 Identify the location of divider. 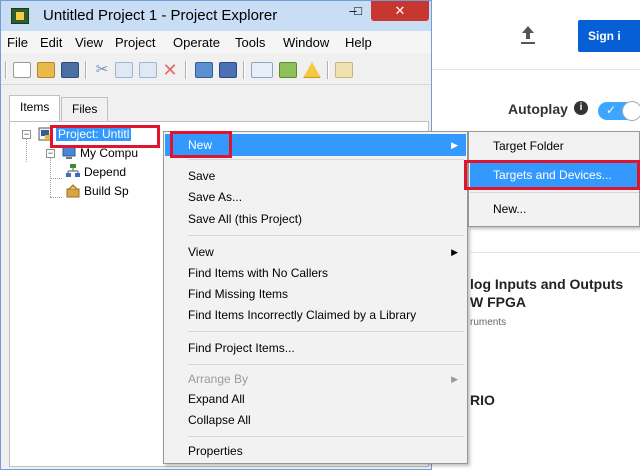
(555, 252).